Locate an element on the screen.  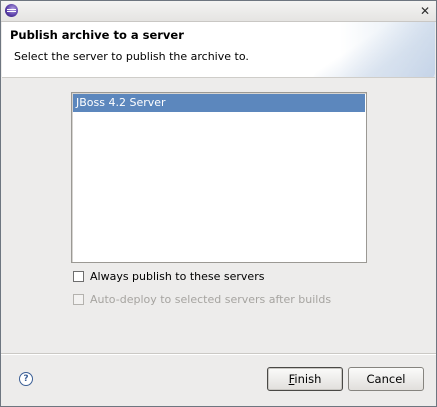
cancel-button: Cancel is located at coordinates (386, 379).